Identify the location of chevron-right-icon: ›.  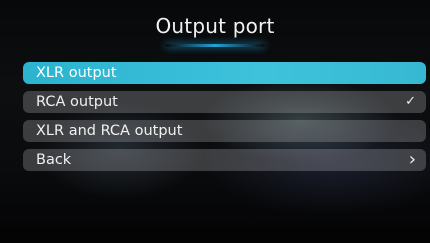
(412, 159).